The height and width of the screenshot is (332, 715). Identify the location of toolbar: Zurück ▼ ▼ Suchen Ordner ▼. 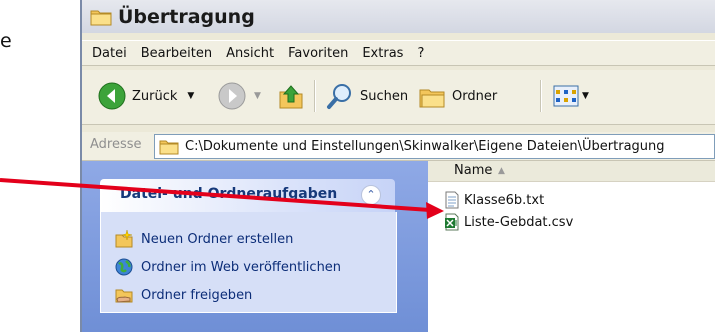
(398, 97).